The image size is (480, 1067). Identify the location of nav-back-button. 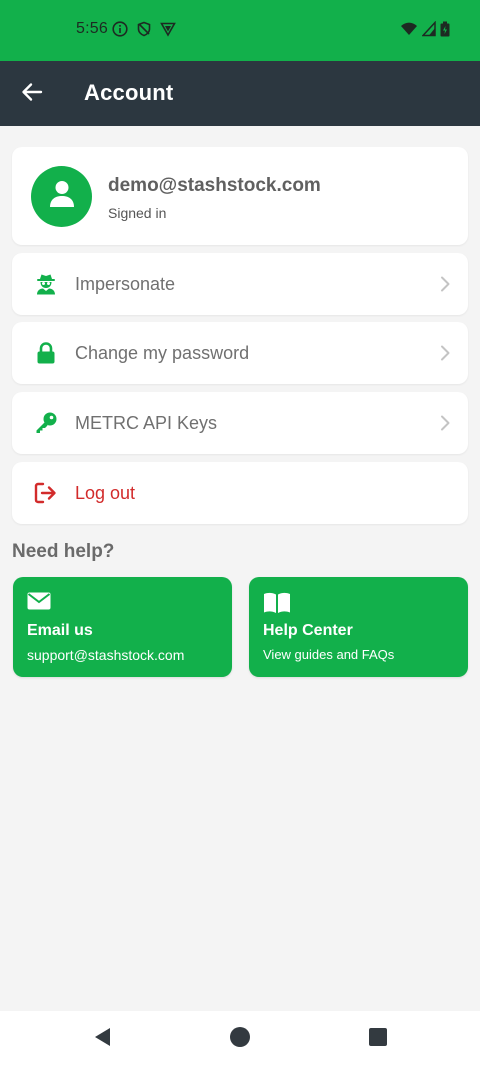
(102, 1039).